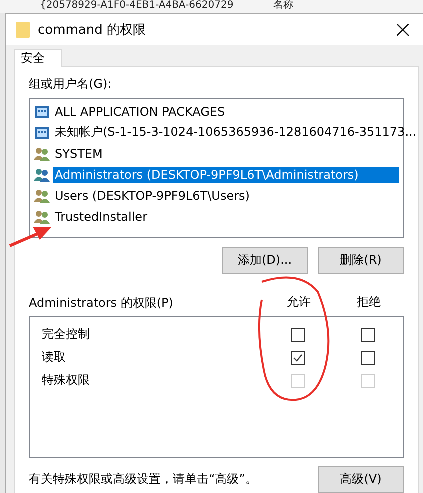 The image size is (423, 493). I want to click on permissions-label: Administrators 的权限(P), so click(101, 303).